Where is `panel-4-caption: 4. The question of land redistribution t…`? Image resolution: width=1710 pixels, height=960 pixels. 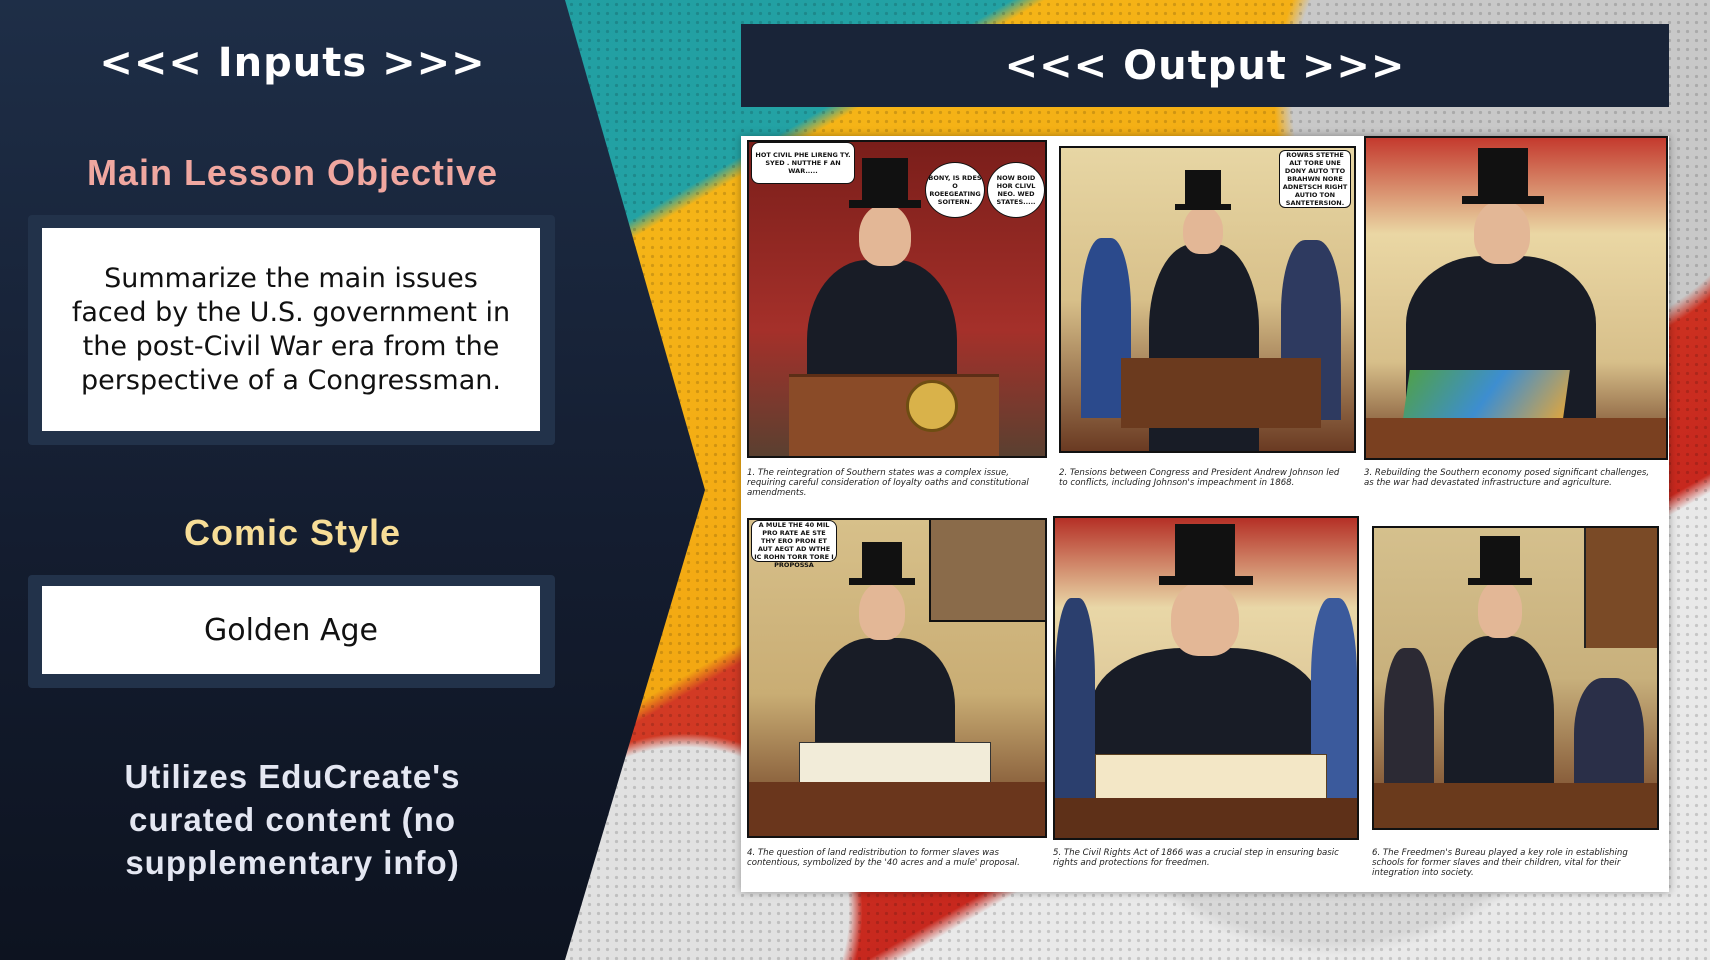 panel-4-caption: 4. The question of land redistribution t… is located at coordinates (883, 858).